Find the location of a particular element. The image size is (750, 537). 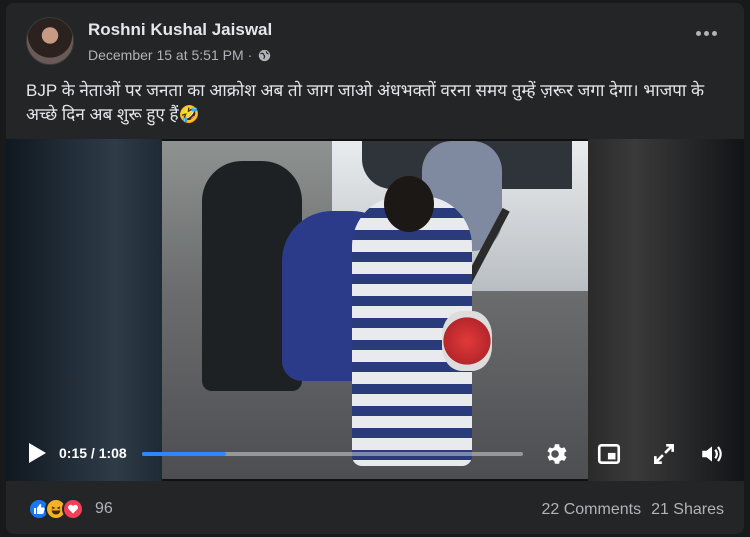

fullscreen-icon is located at coordinates (664, 454).